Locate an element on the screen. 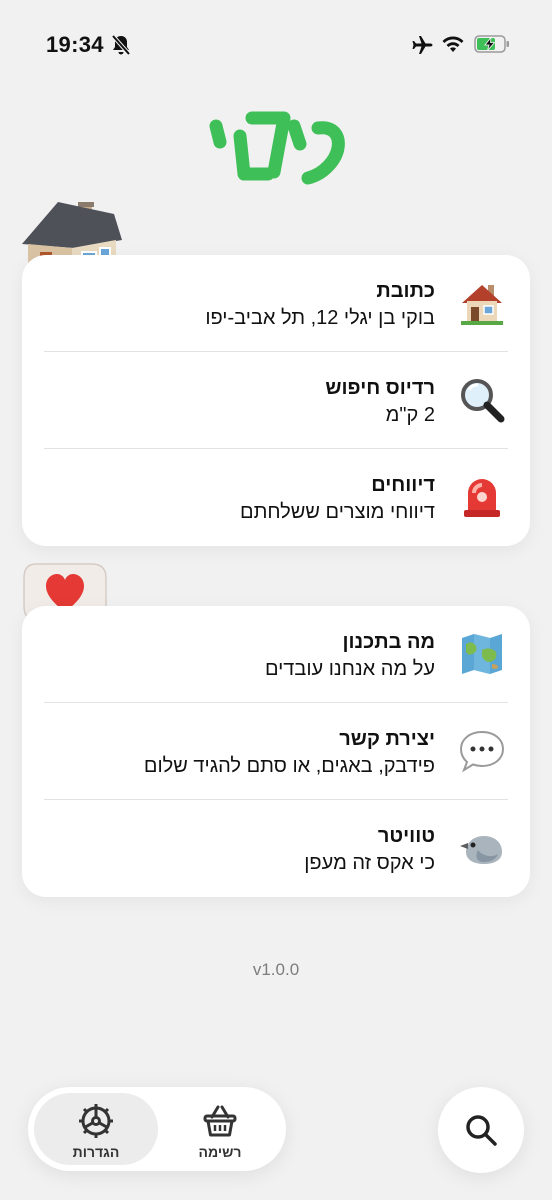  address-value: בוקי בן יגלי 12, תל אביב-יפו is located at coordinates (320, 318).